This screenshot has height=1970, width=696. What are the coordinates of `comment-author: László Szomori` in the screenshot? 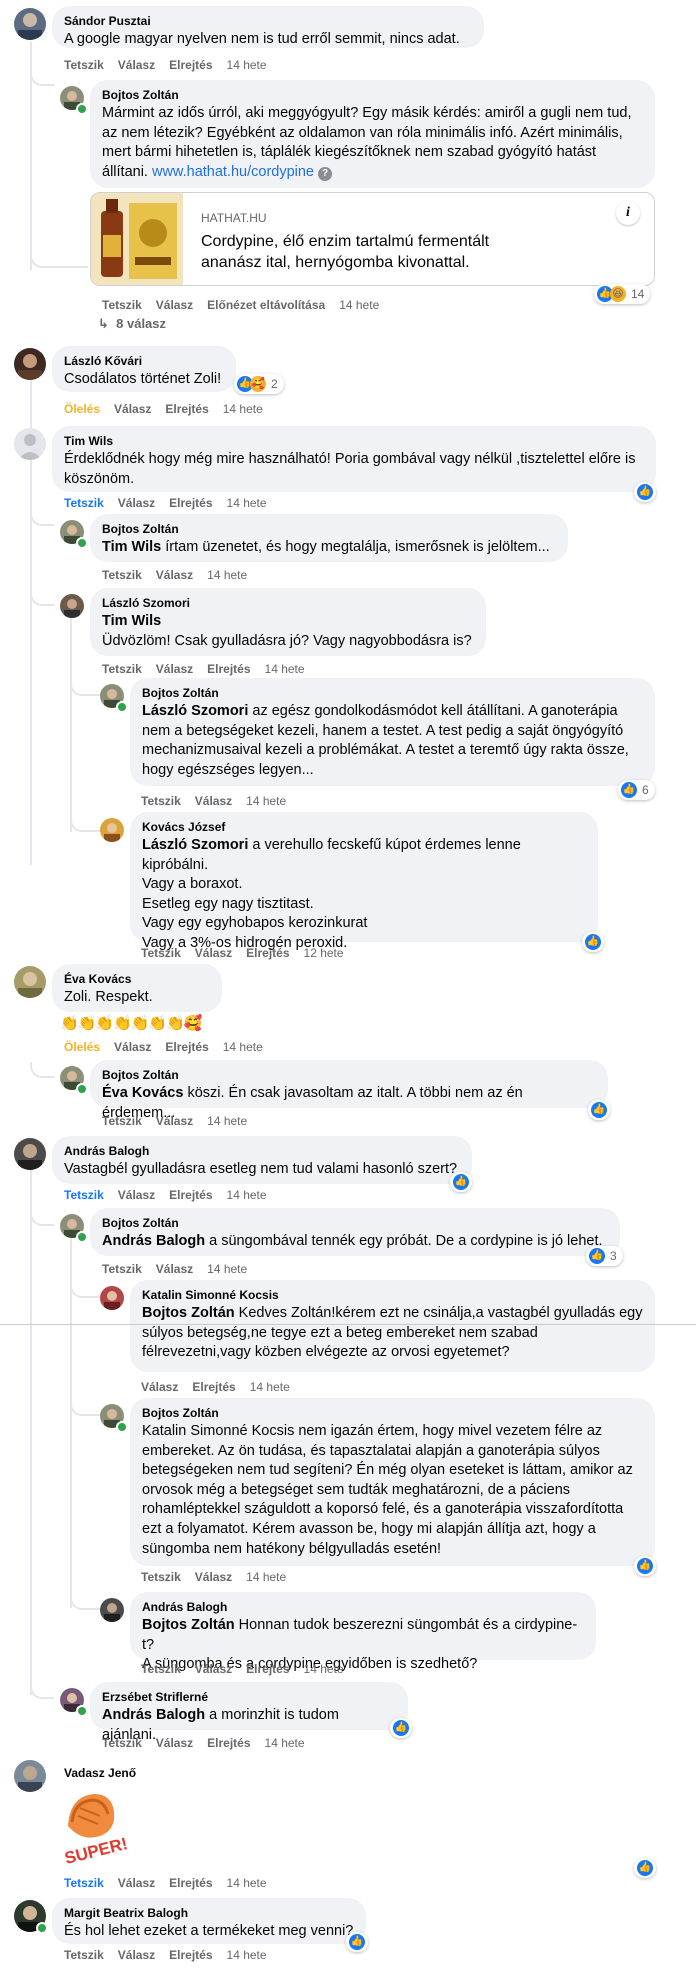 It's located at (288, 603).